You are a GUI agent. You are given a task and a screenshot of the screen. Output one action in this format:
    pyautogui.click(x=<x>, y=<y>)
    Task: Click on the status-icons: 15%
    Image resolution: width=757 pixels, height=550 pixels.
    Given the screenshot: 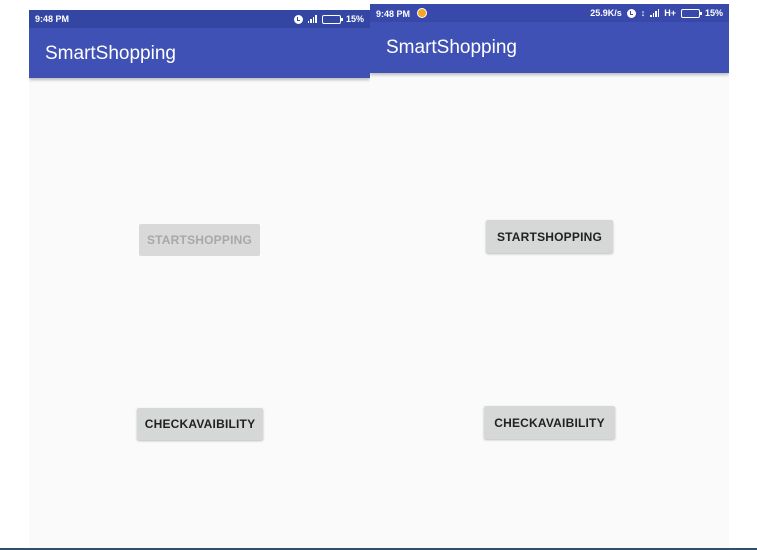 What is the action you would take?
    pyautogui.click(x=328, y=19)
    